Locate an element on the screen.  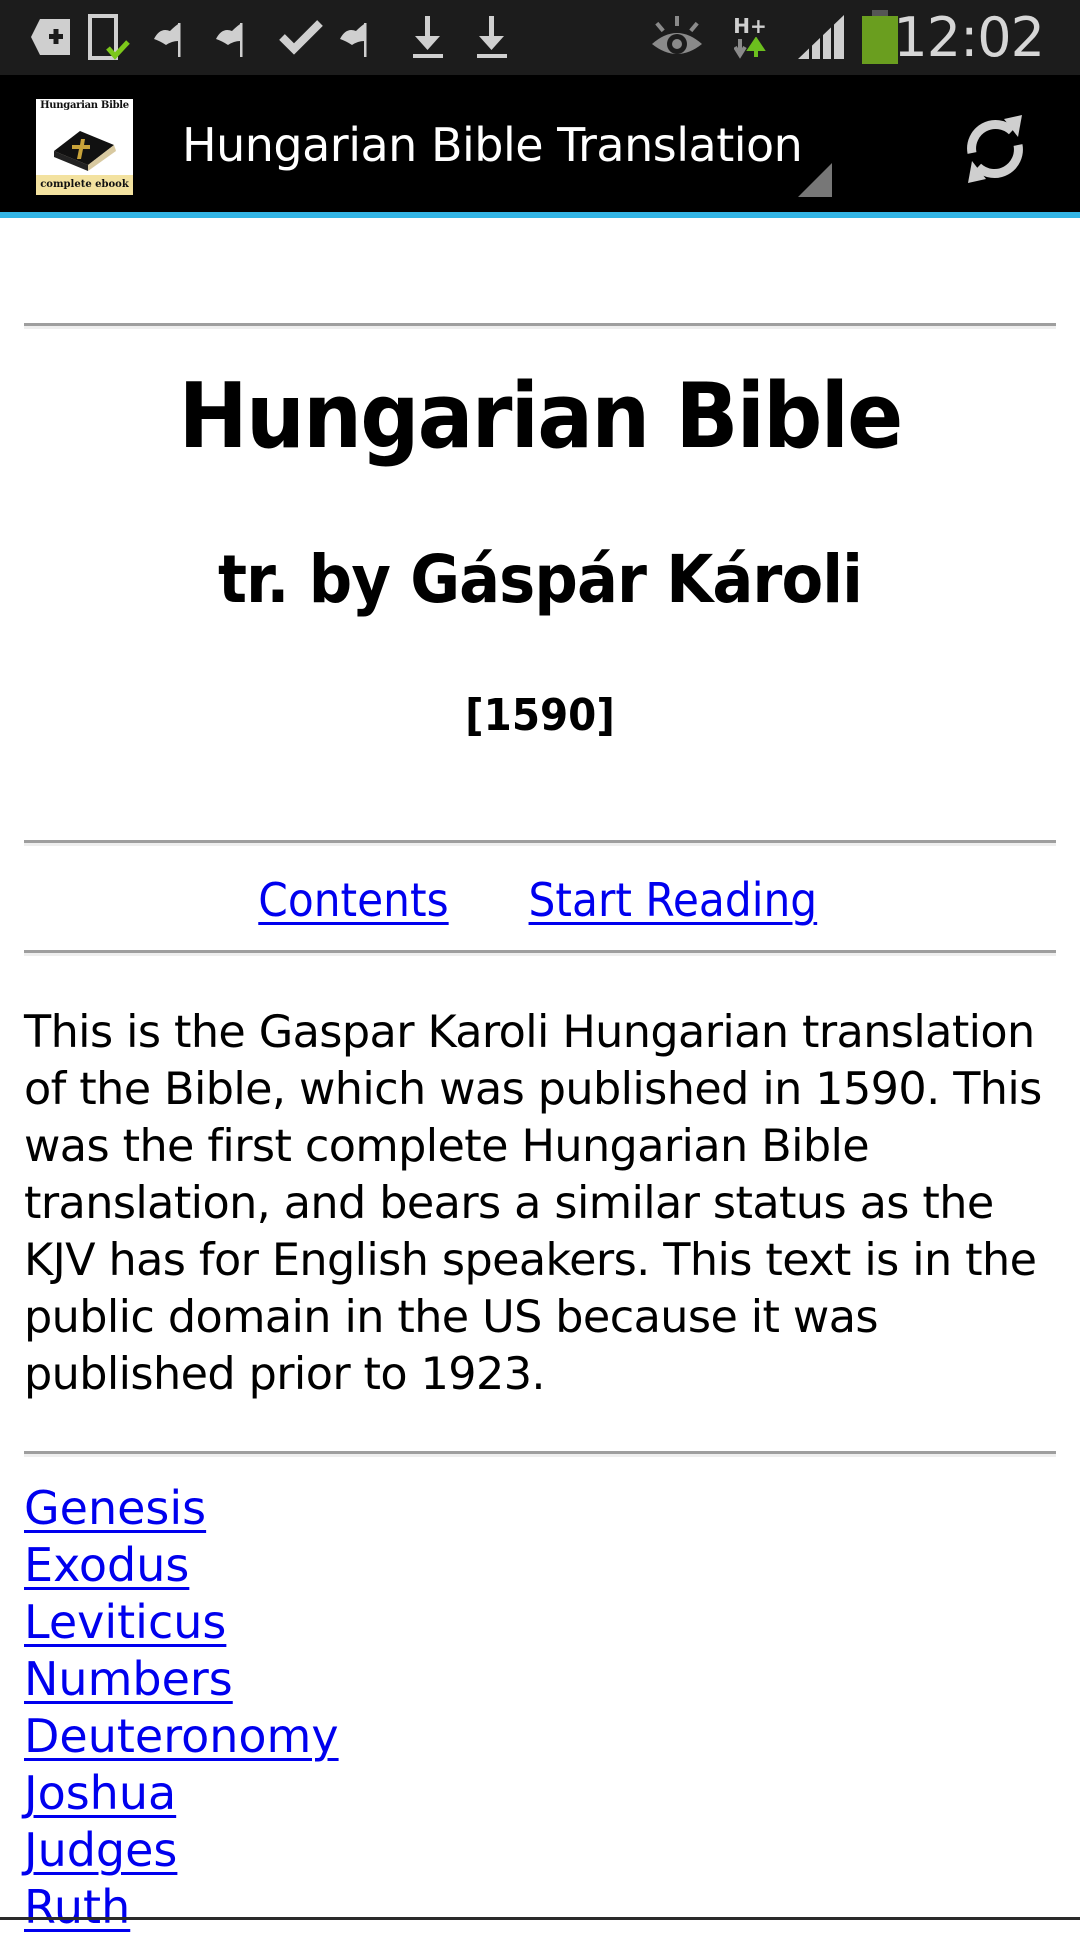
network-hplus-icon: H+ is located at coordinates (750, 37).